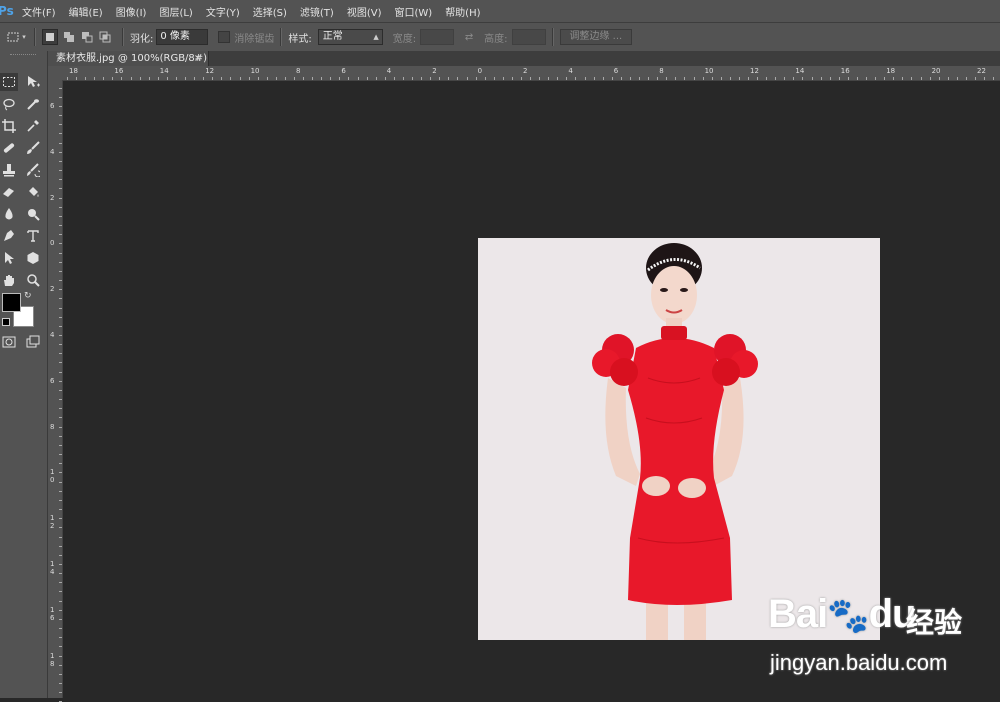 The image size is (1000, 702). I want to click on type-tool, so click(33, 236).